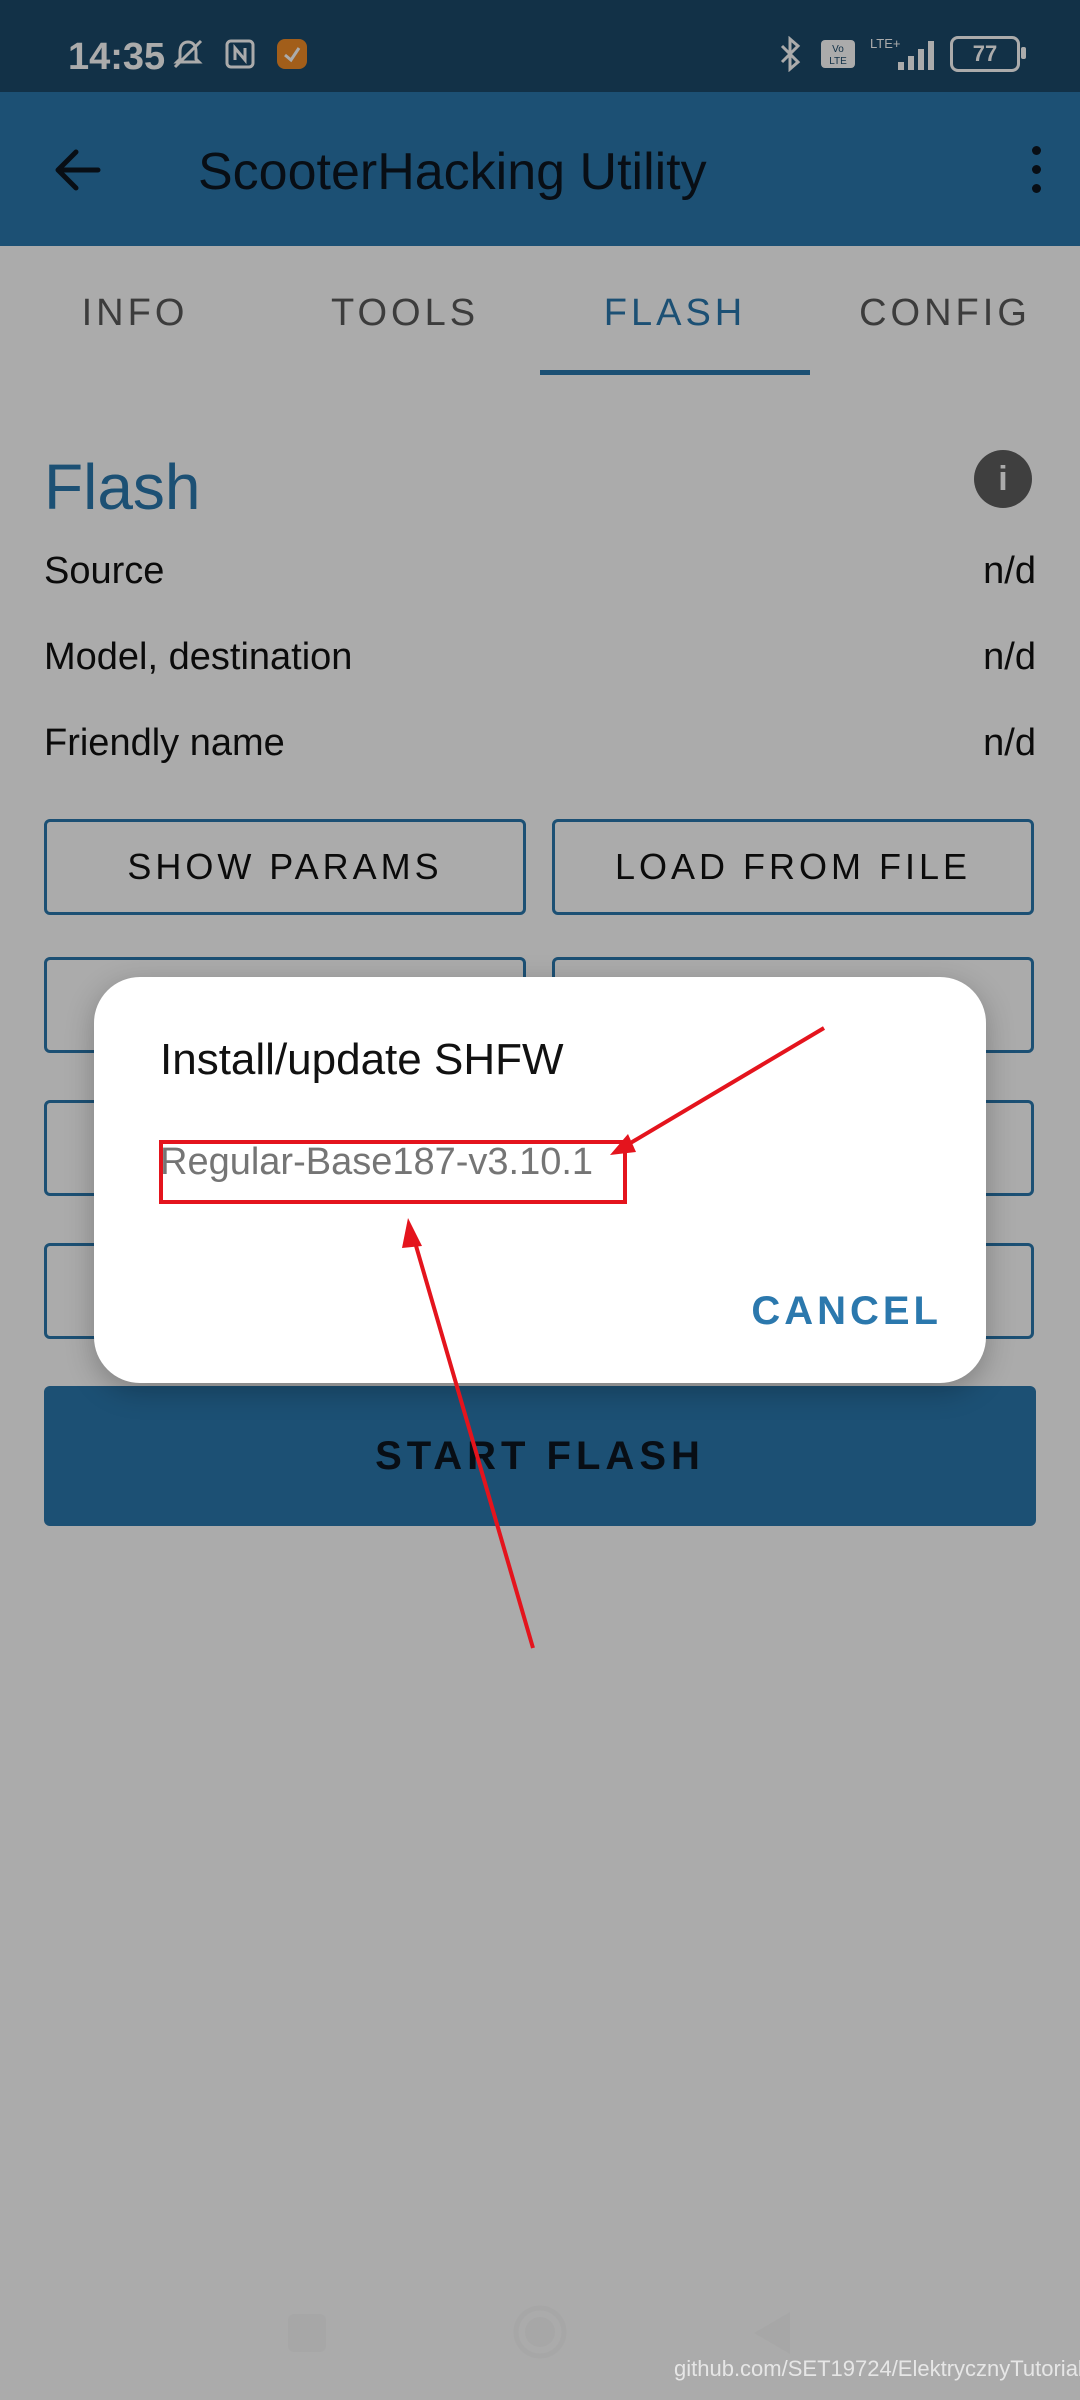 This screenshot has width=1080, height=2400. What do you see at coordinates (614, 1337) in the screenshot?
I see `annotation-arrows` at bounding box center [614, 1337].